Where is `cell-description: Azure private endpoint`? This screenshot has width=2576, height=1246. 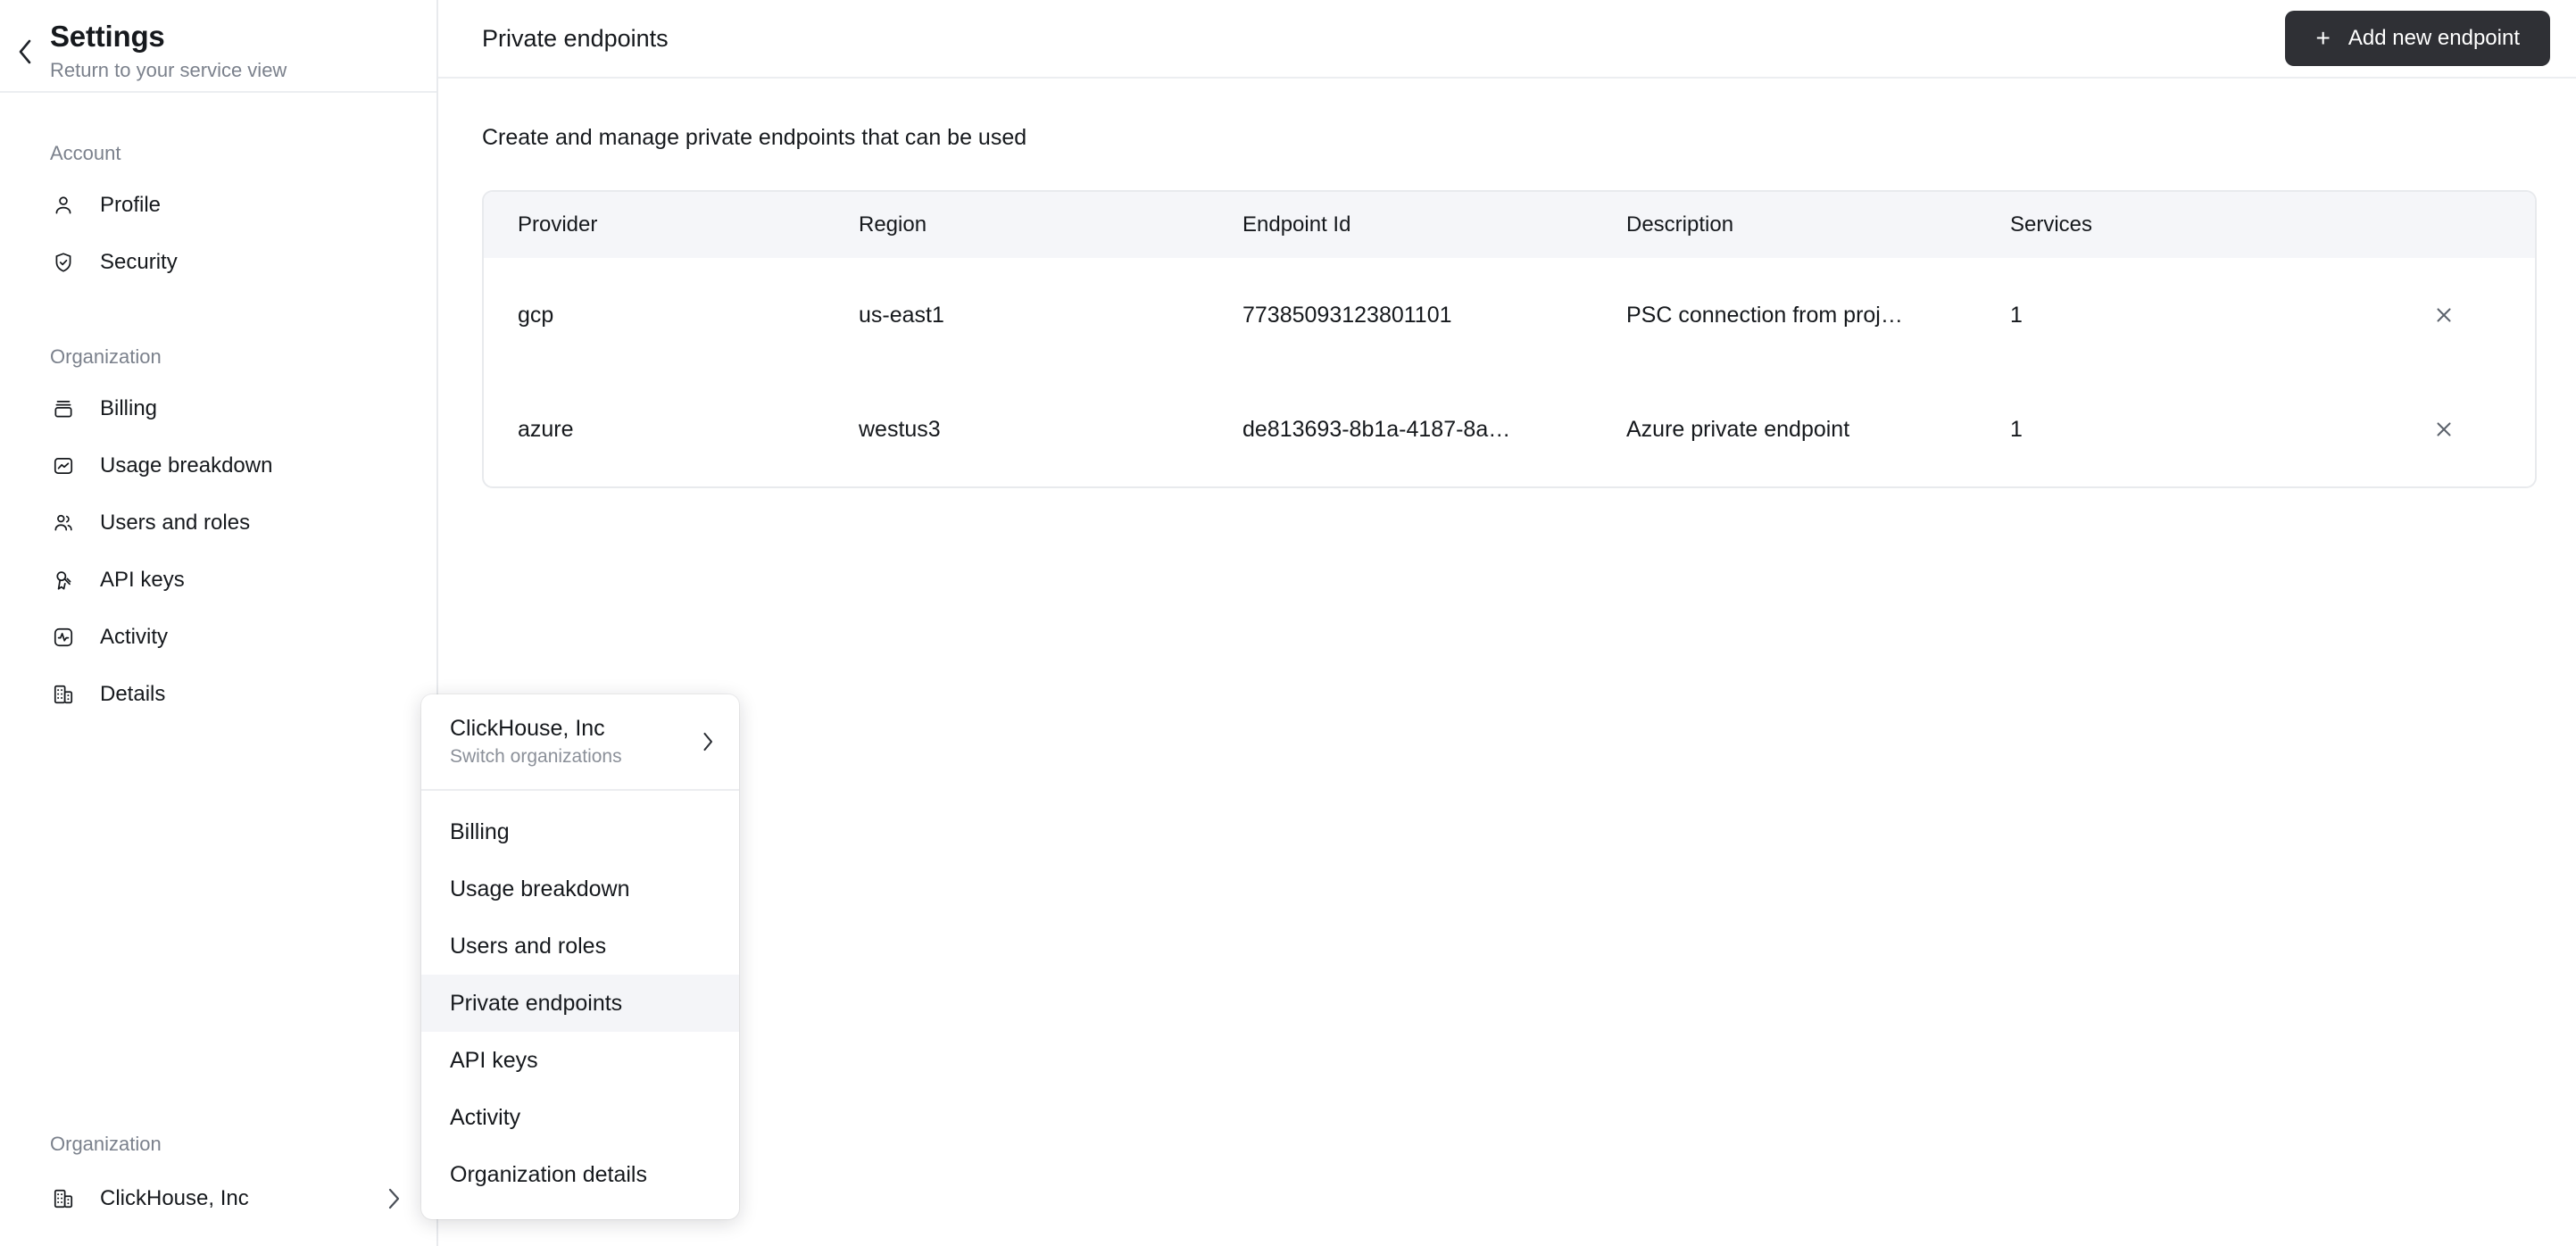 cell-description: Azure private endpoint is located at coordinates (1738, 430).